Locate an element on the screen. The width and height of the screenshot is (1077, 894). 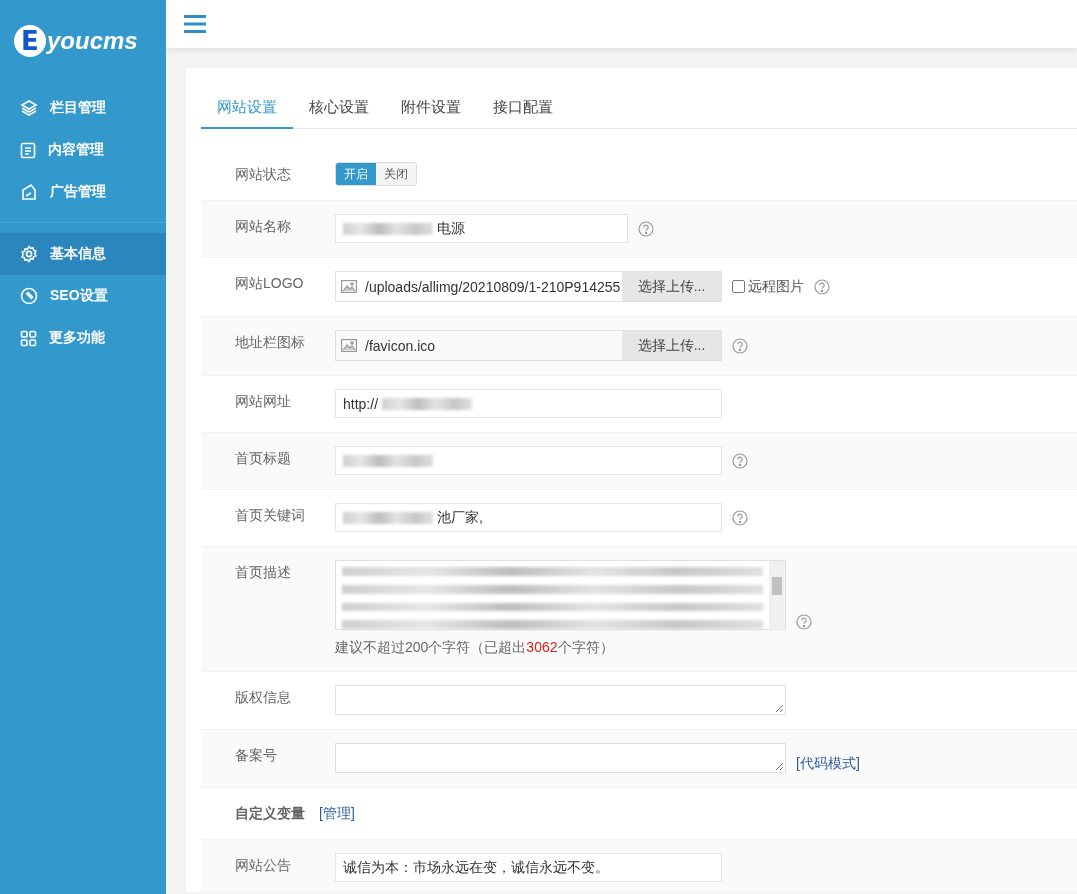
card-icon is located at coordinates (29, 192).